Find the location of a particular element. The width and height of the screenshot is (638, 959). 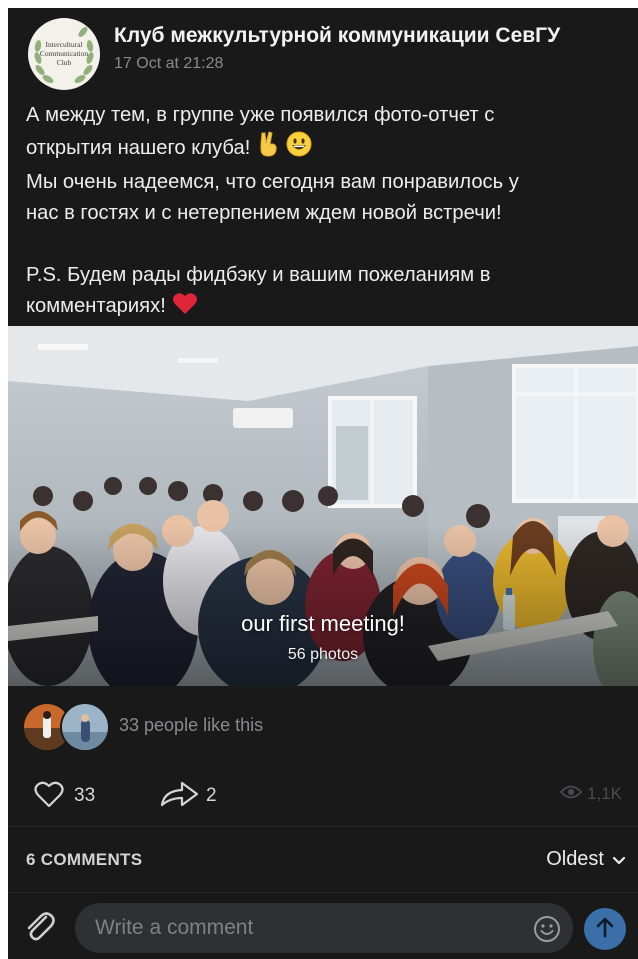

post-text-line: открытия нашего клуба! is located at coordinates (138, 148).